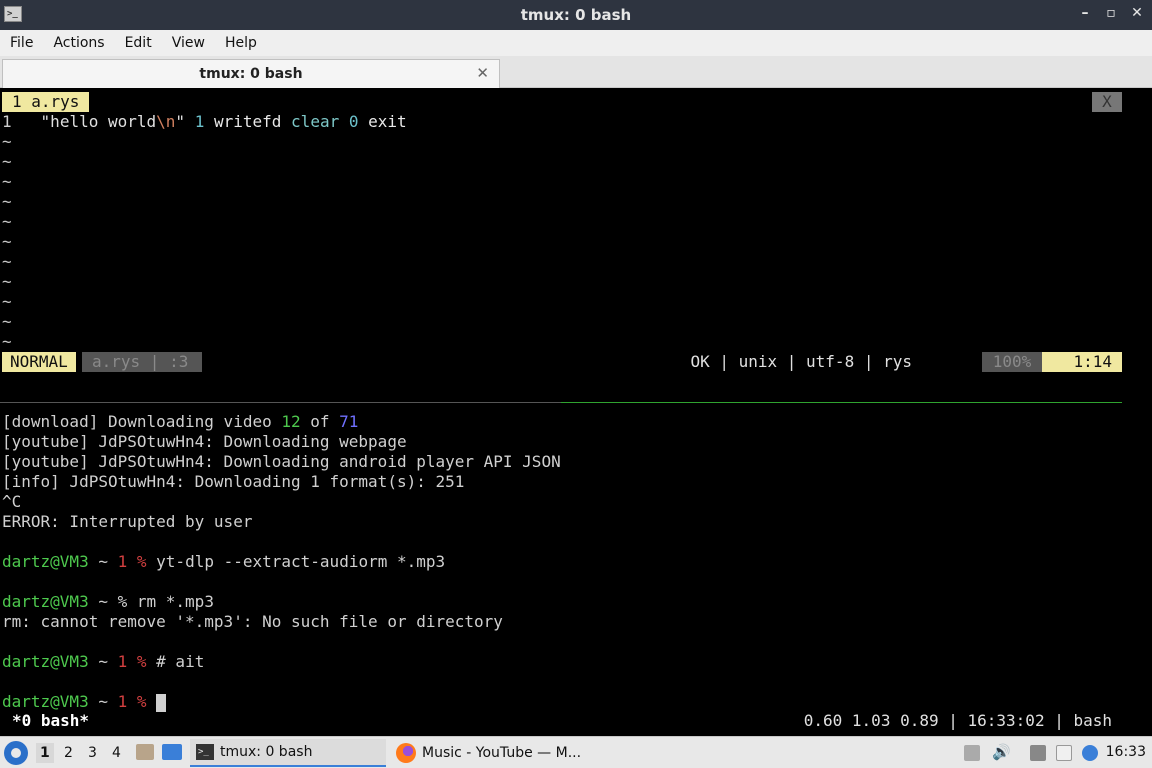 This screenshot has width=1152, height=768. I want to click on clock: 16:33, so click(1126, 752).